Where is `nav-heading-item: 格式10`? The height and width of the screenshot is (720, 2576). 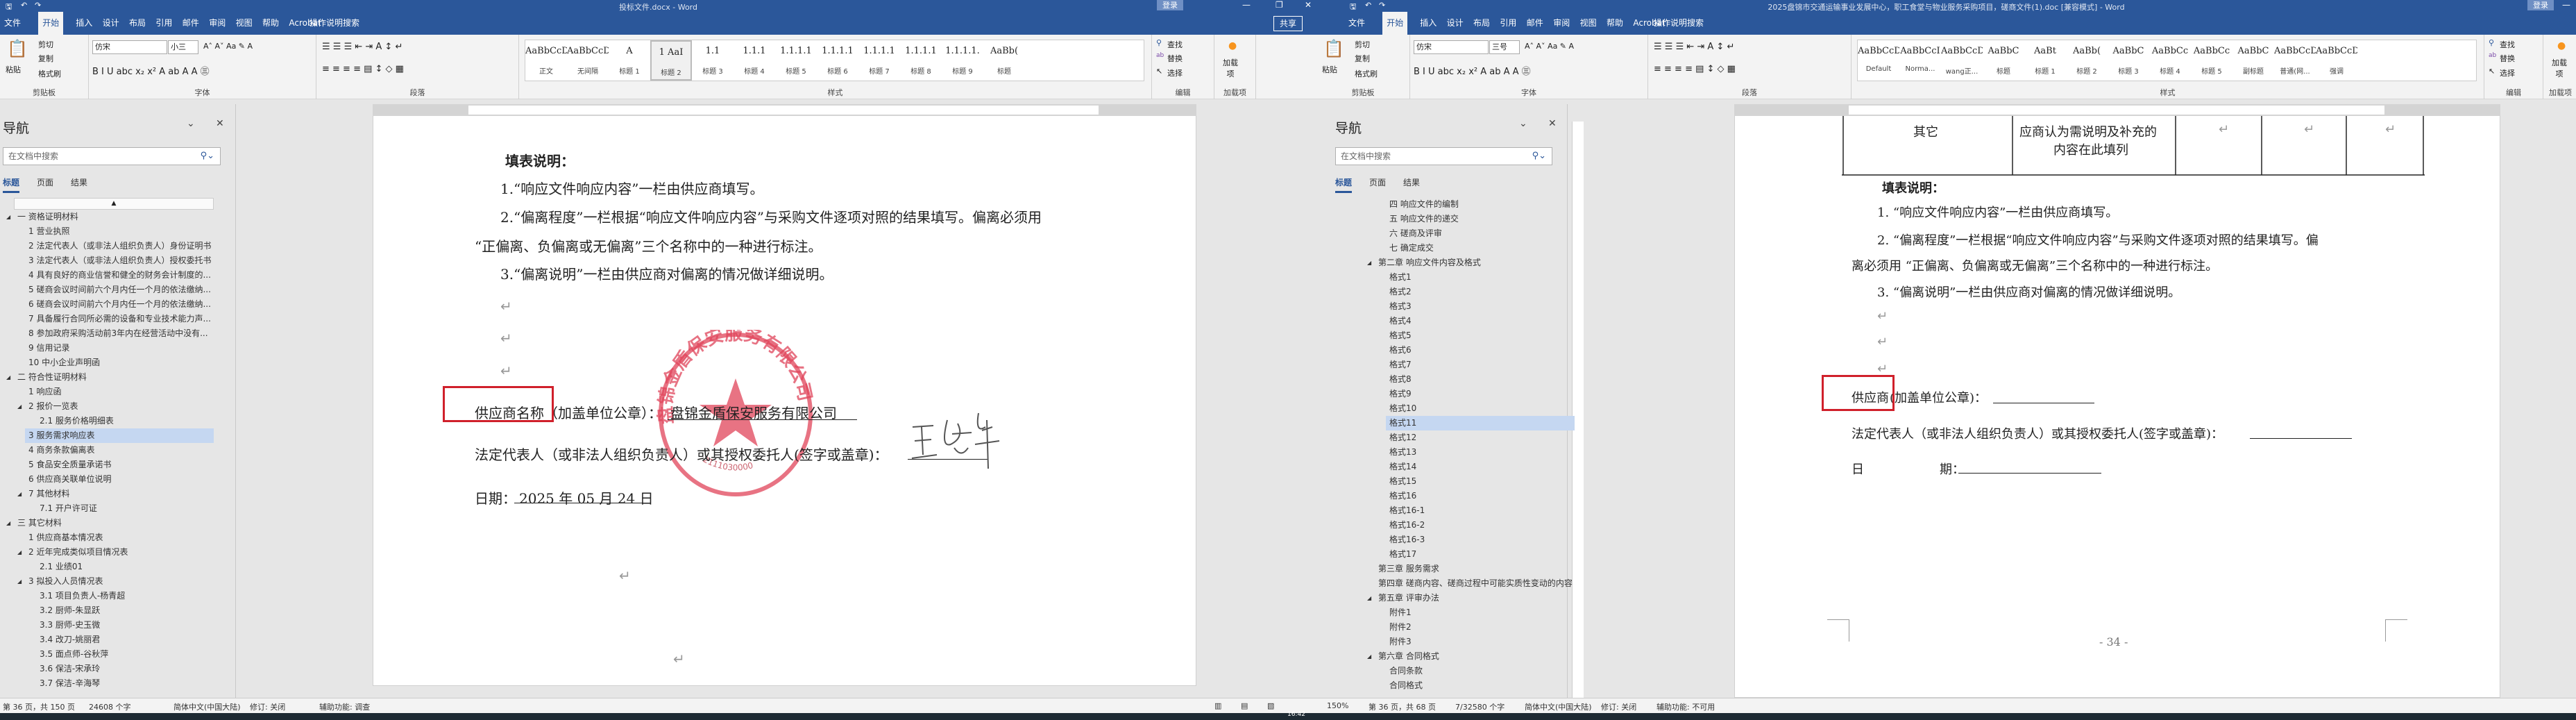 nav-heading-item: 格式10 is located at coordinates (1402, 408).